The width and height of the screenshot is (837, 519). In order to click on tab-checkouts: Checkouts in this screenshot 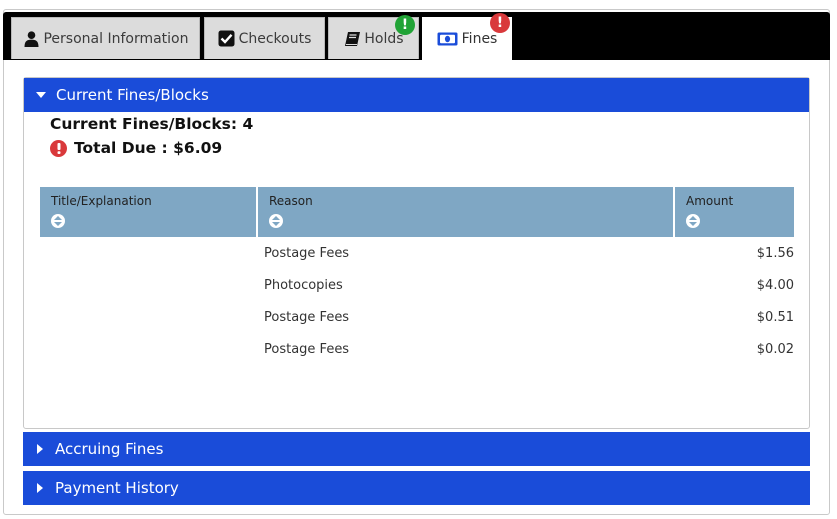, I will do `click(264, 38)`.